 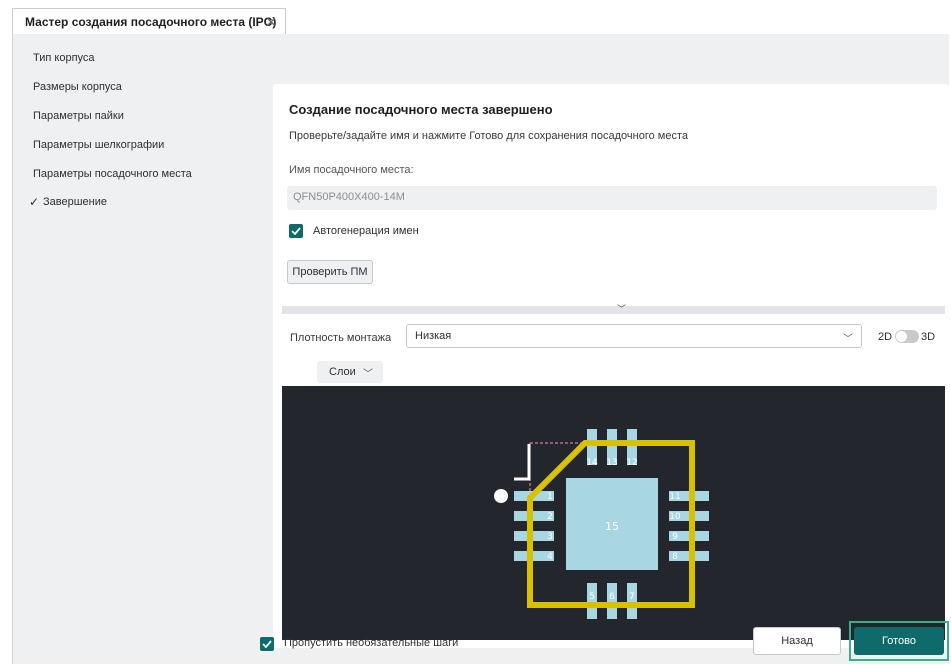 I want to click on step-completion: Завершение, so click(x=75, y=202).